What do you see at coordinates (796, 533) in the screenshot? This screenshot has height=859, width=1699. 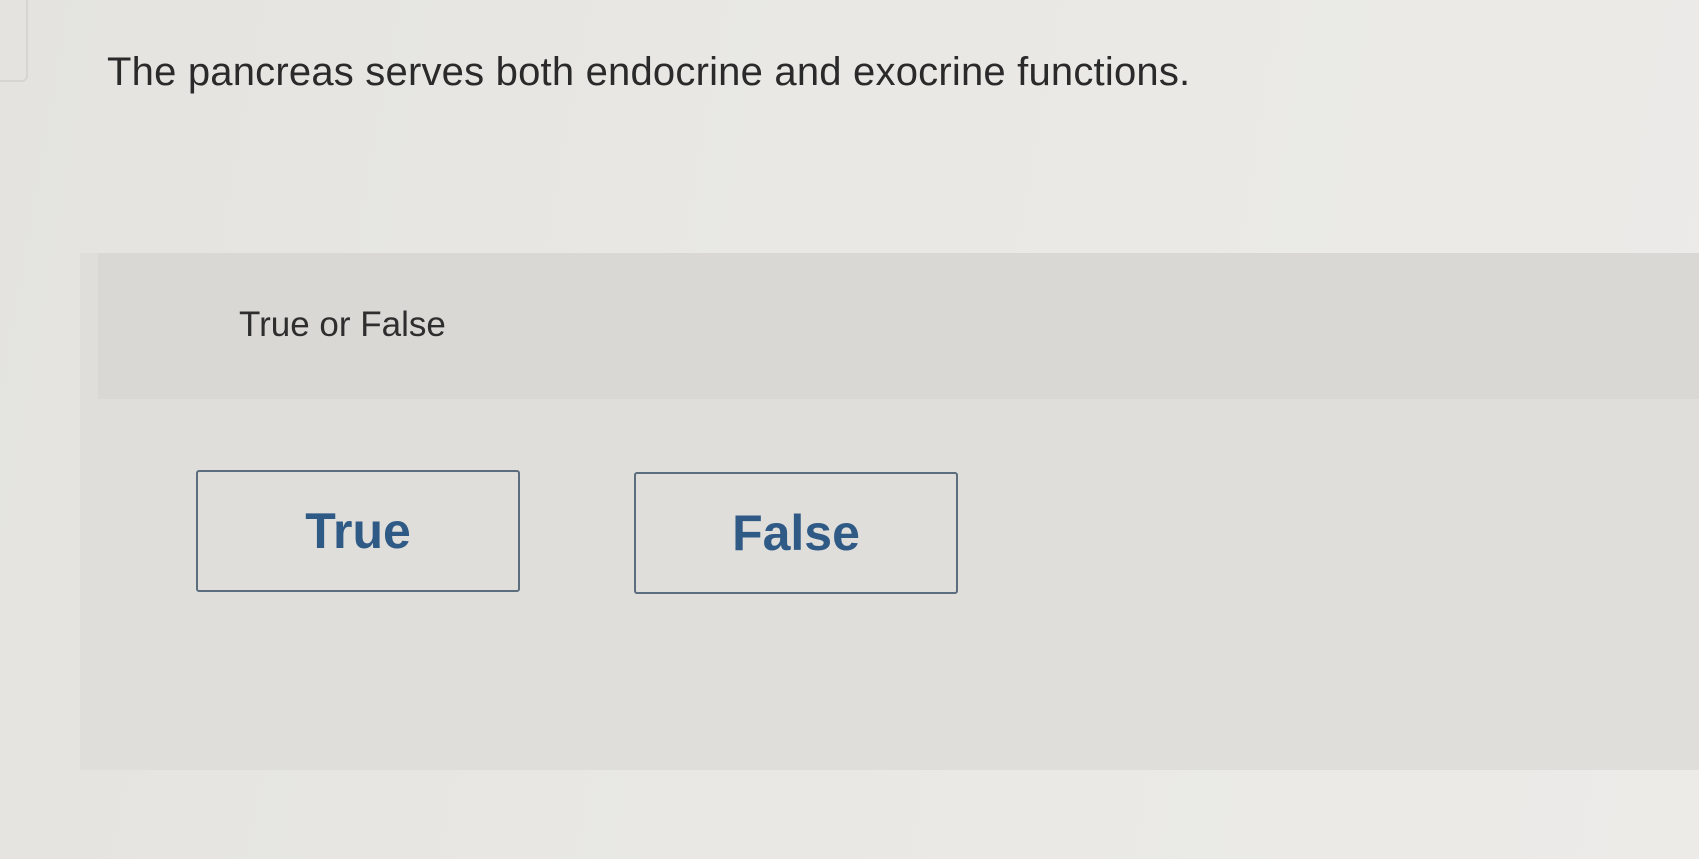 I see `false-option-button: False` at bounding box center [796, 533].